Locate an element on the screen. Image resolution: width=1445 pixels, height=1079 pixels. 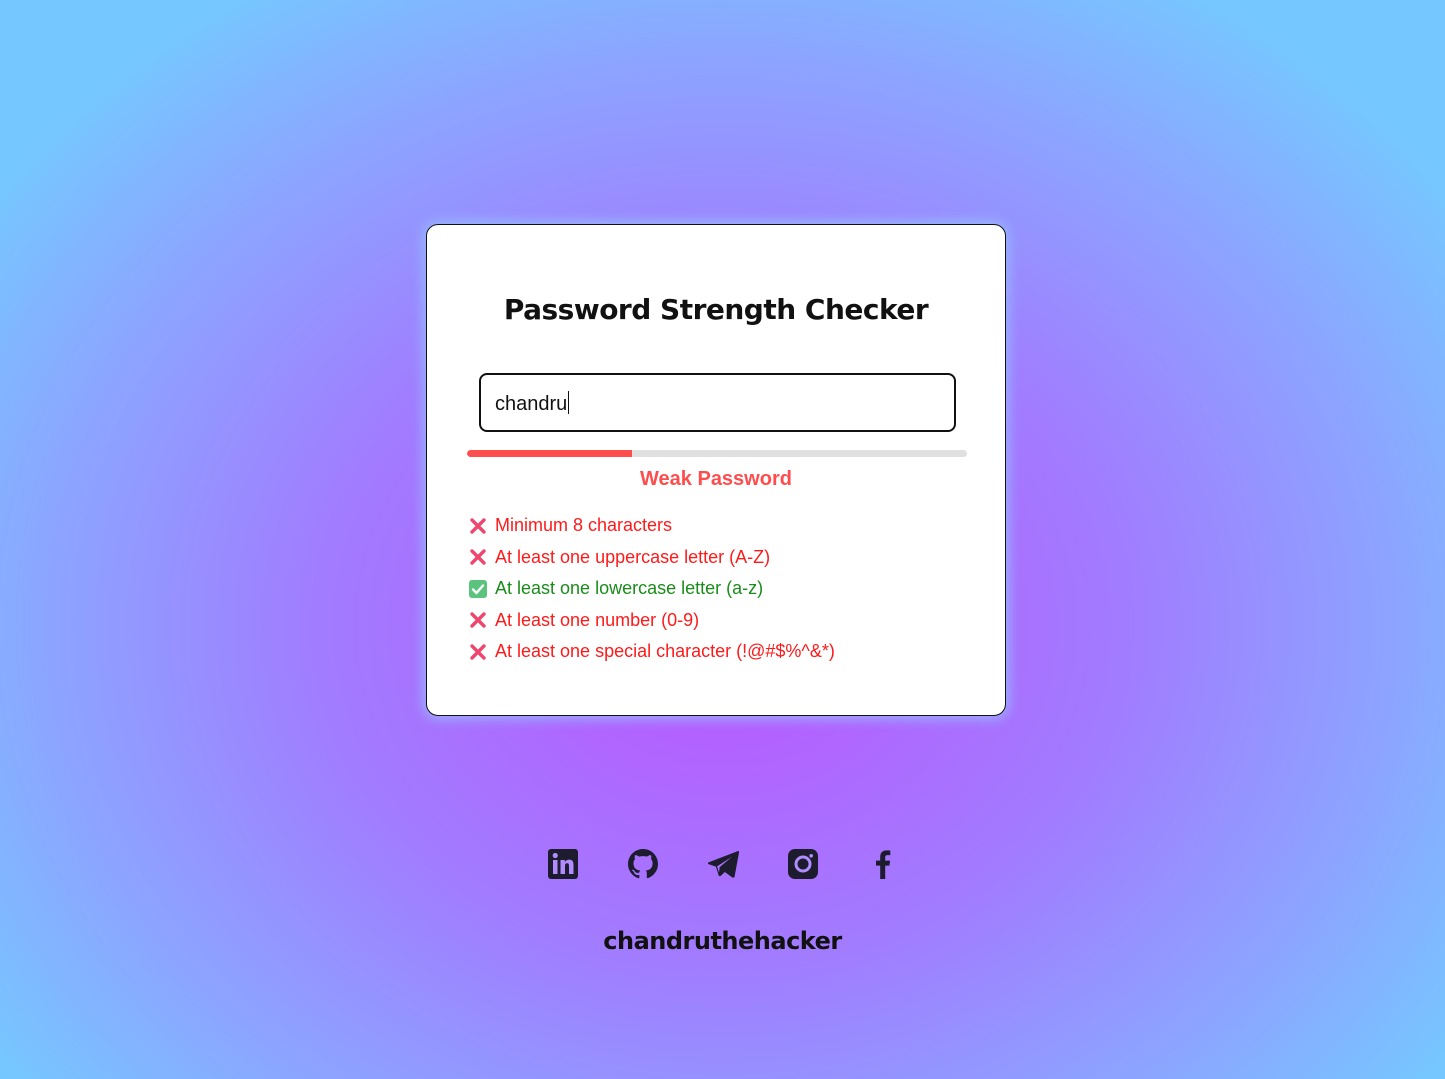
linkedin-link is located at coordinates (563, 864).